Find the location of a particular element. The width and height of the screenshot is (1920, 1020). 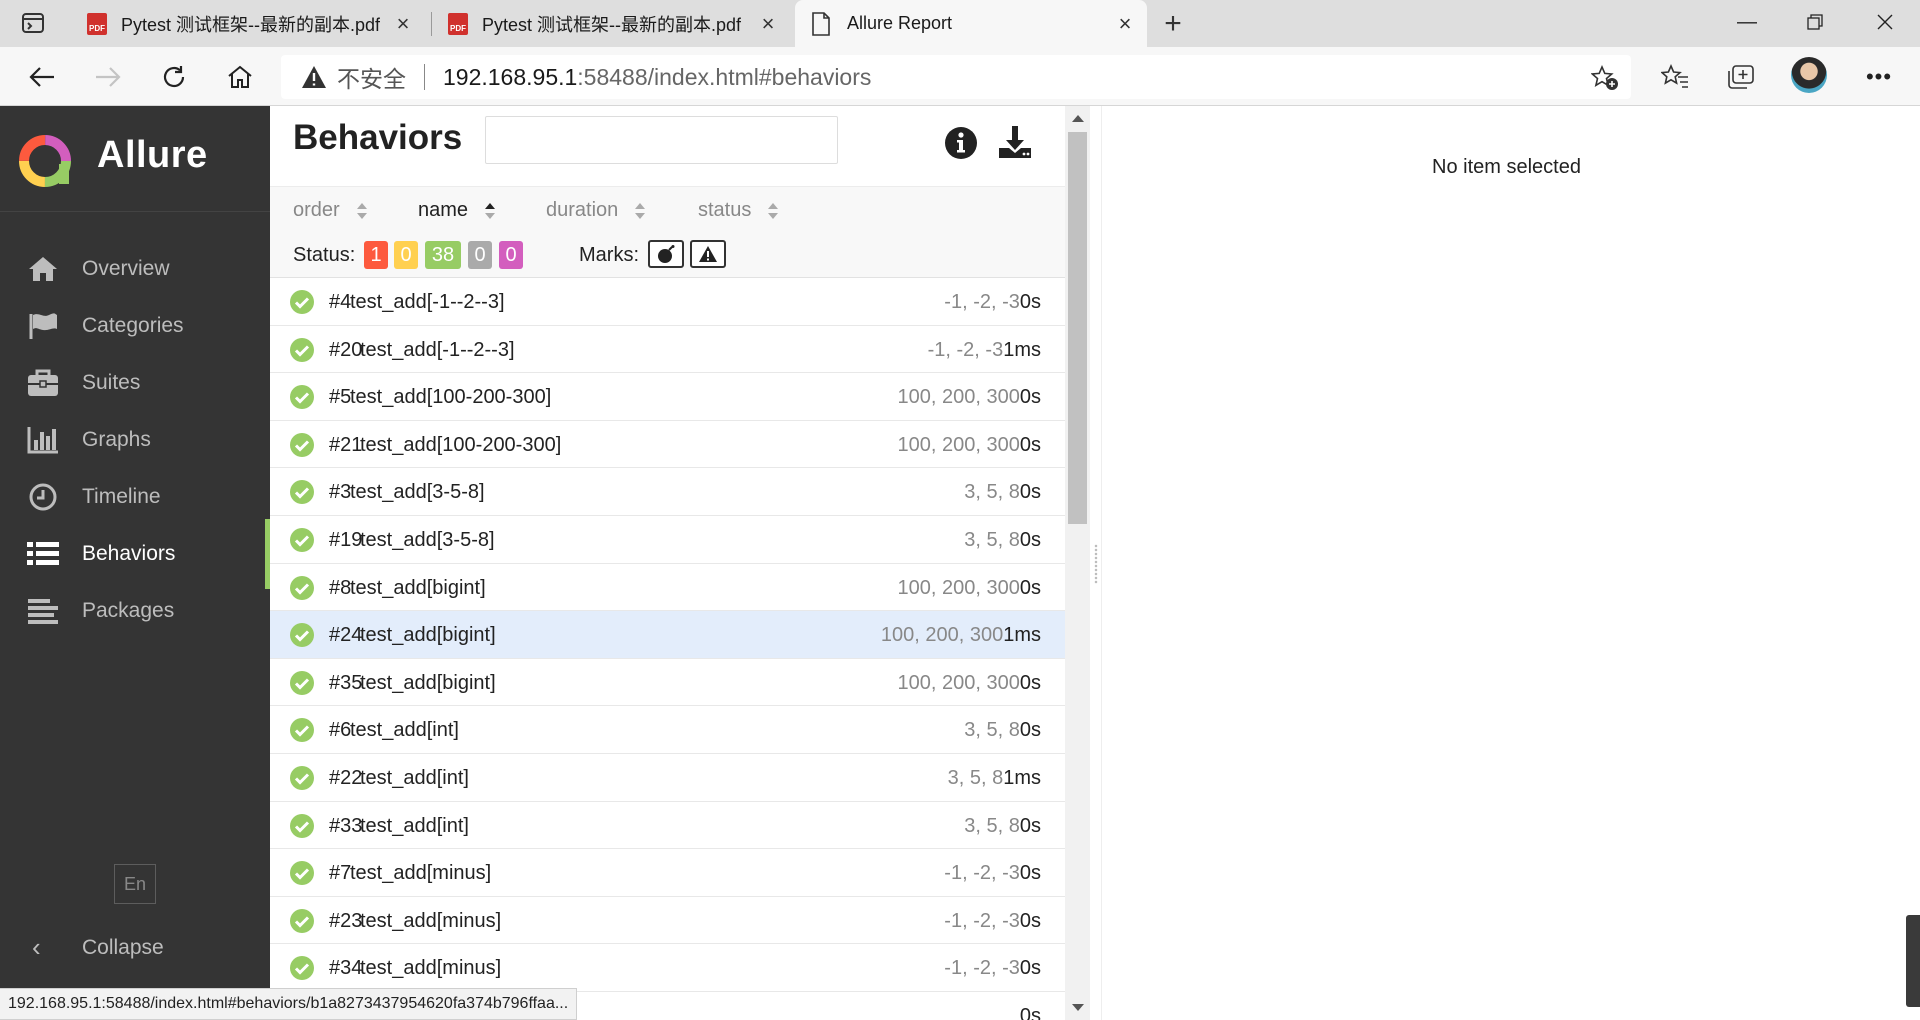

row-params: 3, 5, 8 is located at coordinates (992, 730).